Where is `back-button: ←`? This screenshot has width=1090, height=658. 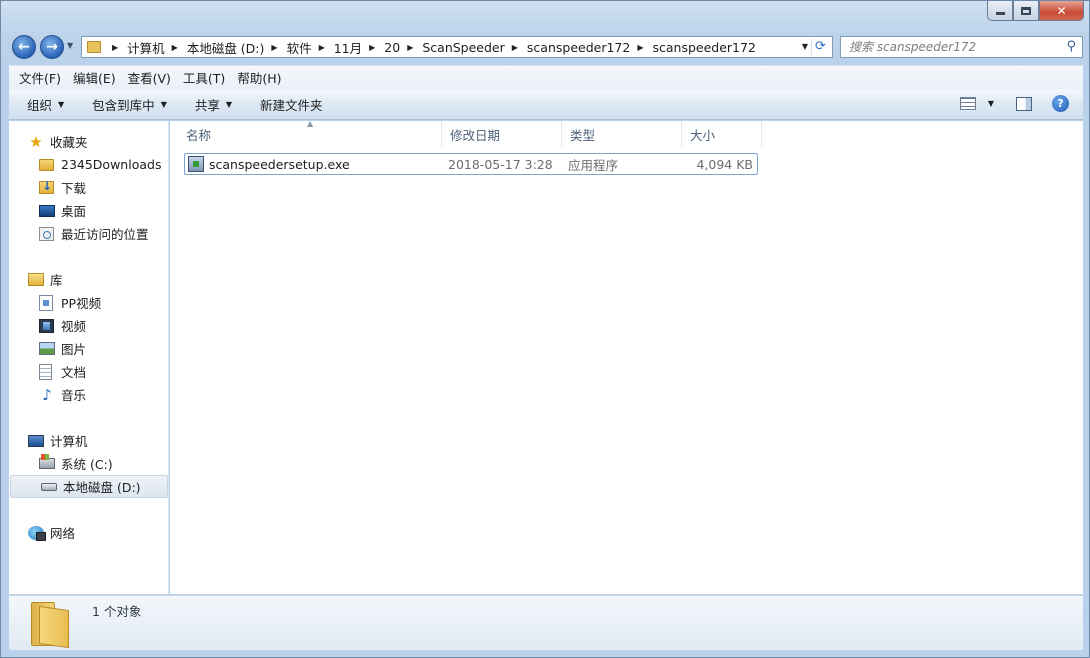 back-button: ← is located at coordinates (24, 47).